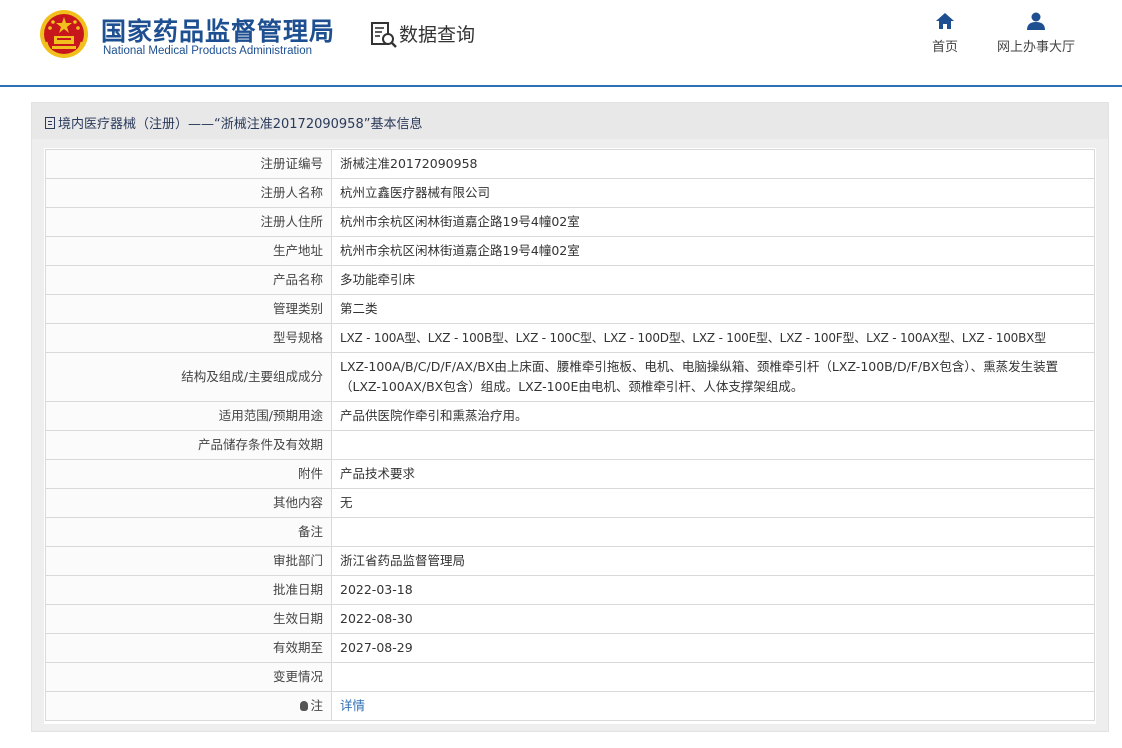 This screenshot has height=748, width=1122. Describe the element at coordinates (1036, 33) in the screenshot. I see `nav-online-hall: 网上办事大厅` at that location.